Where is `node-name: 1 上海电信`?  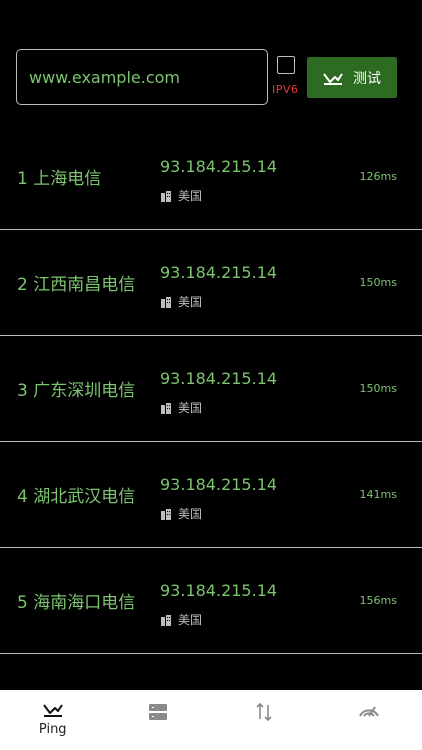
node-name: 1 上海电信 is located at coordinates (59, 179).